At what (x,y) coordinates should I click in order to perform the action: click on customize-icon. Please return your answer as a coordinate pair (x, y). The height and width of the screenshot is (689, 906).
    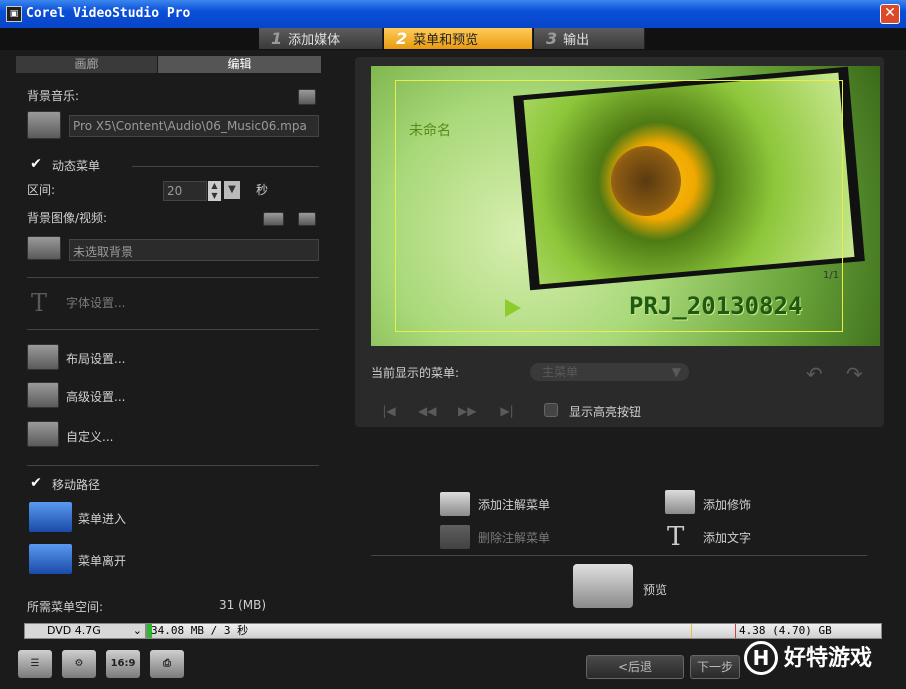
    Looking at the image, I should click on (43, 434).